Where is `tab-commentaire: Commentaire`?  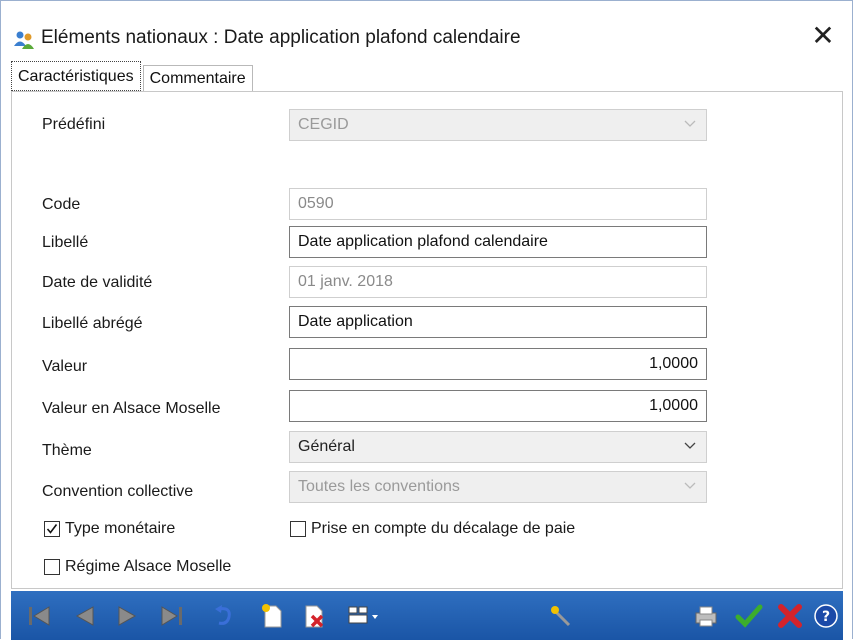
tab-commentaire: Commentaire is located at coordinates (197, 78).